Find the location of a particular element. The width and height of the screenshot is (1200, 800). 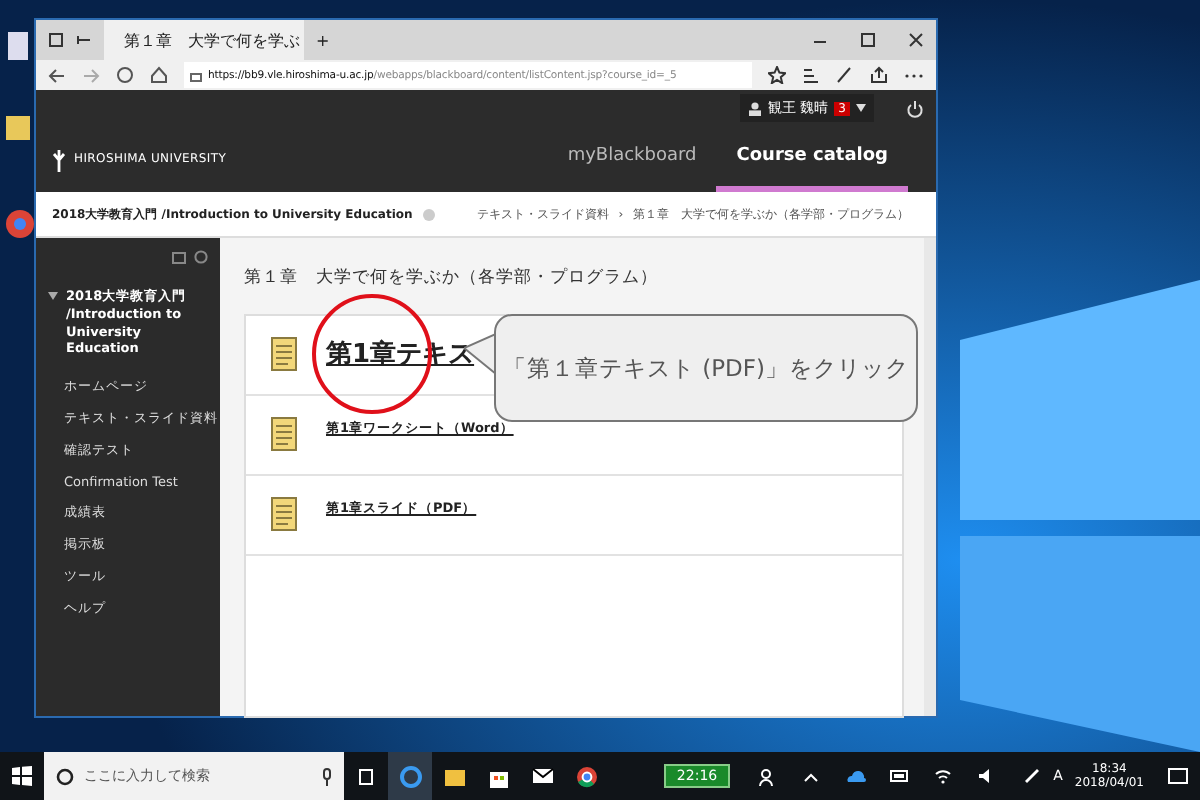

tabs-aside-icon is located at coordinates (56, 40).